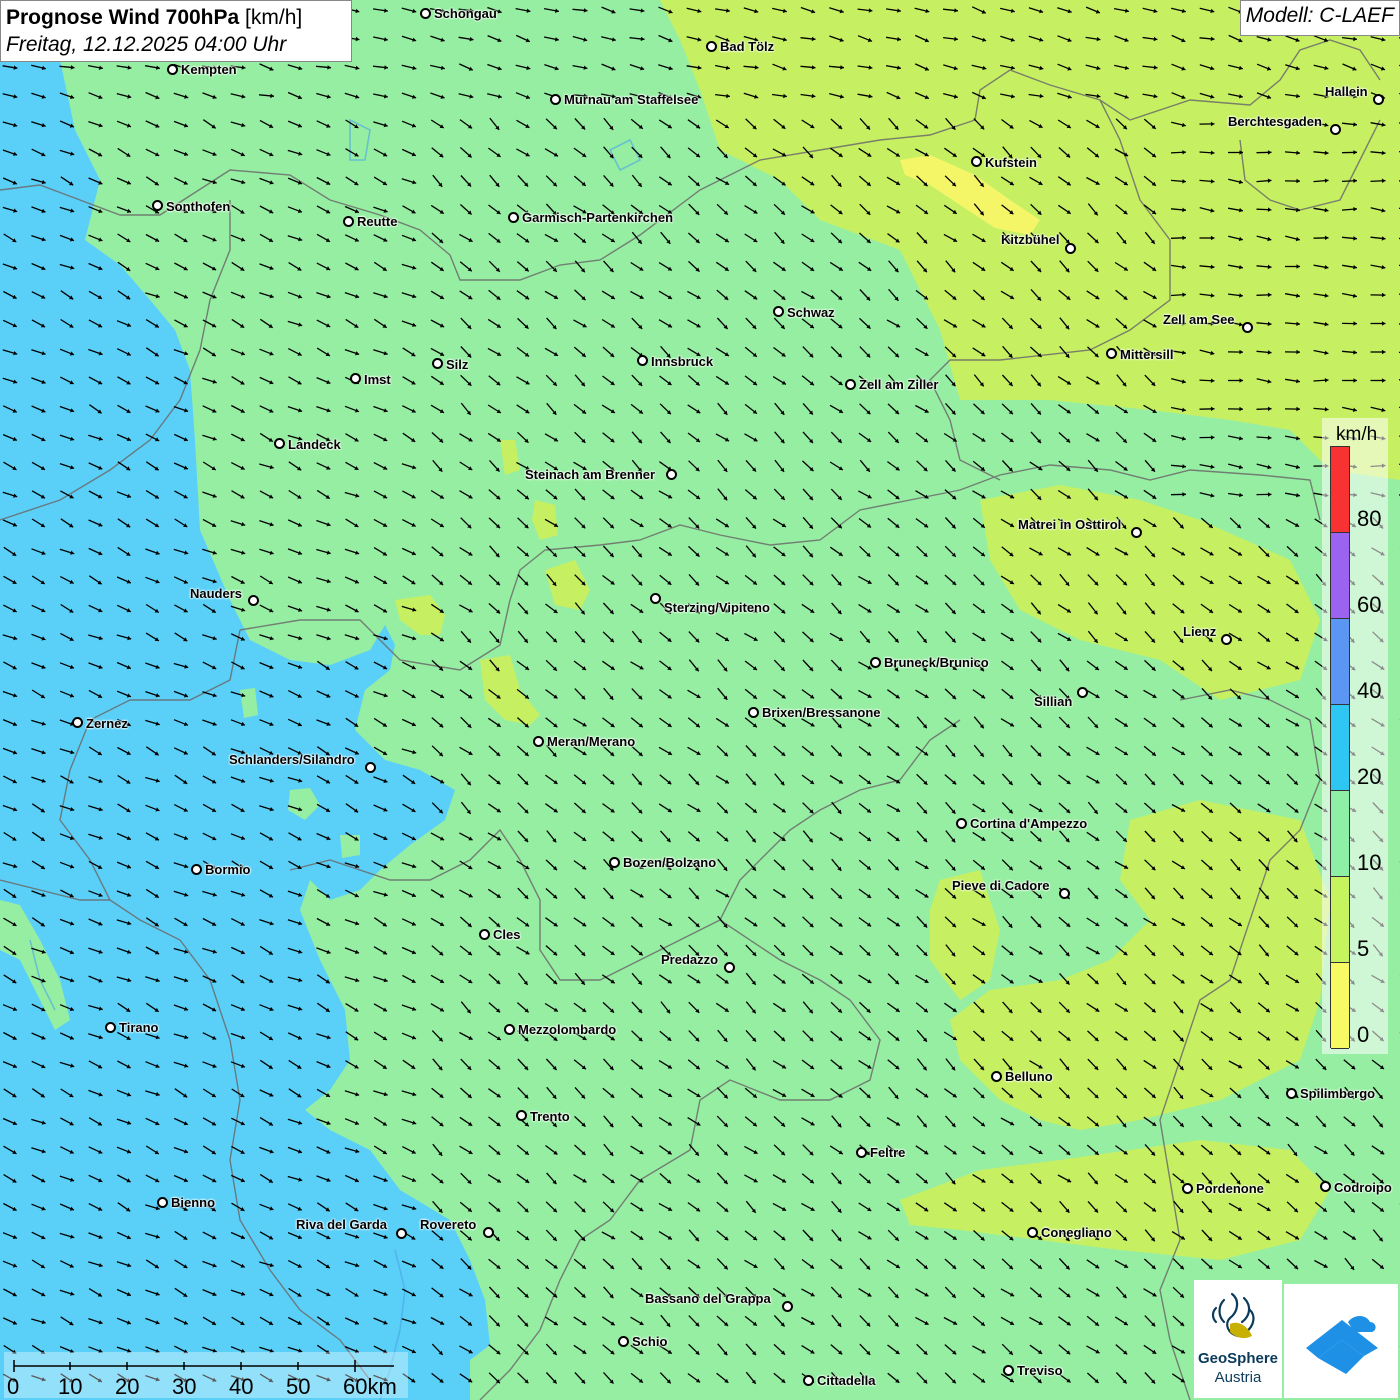 This screenshot has height=1400, width=1400. What do you see at coordinates (1238, 1339) in the screenshot?
I see `geosphere-logo: GeoSphere Austria` at bounding box center [1238, 1339].